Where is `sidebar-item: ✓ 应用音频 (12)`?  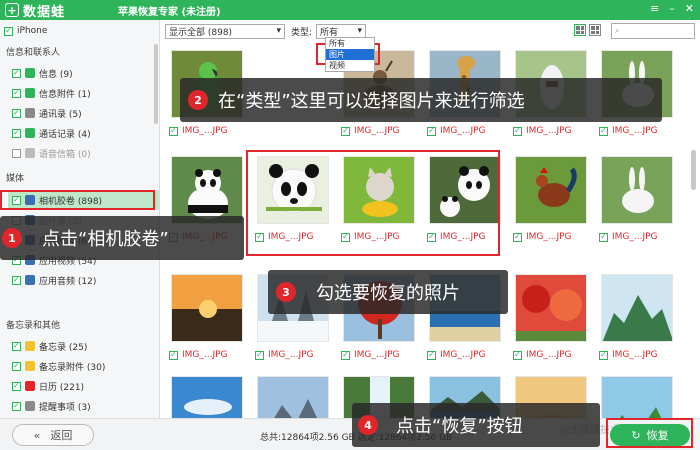 sidebar-item: ✓ 应用音频 (12) is located at coordinates (85, 280).